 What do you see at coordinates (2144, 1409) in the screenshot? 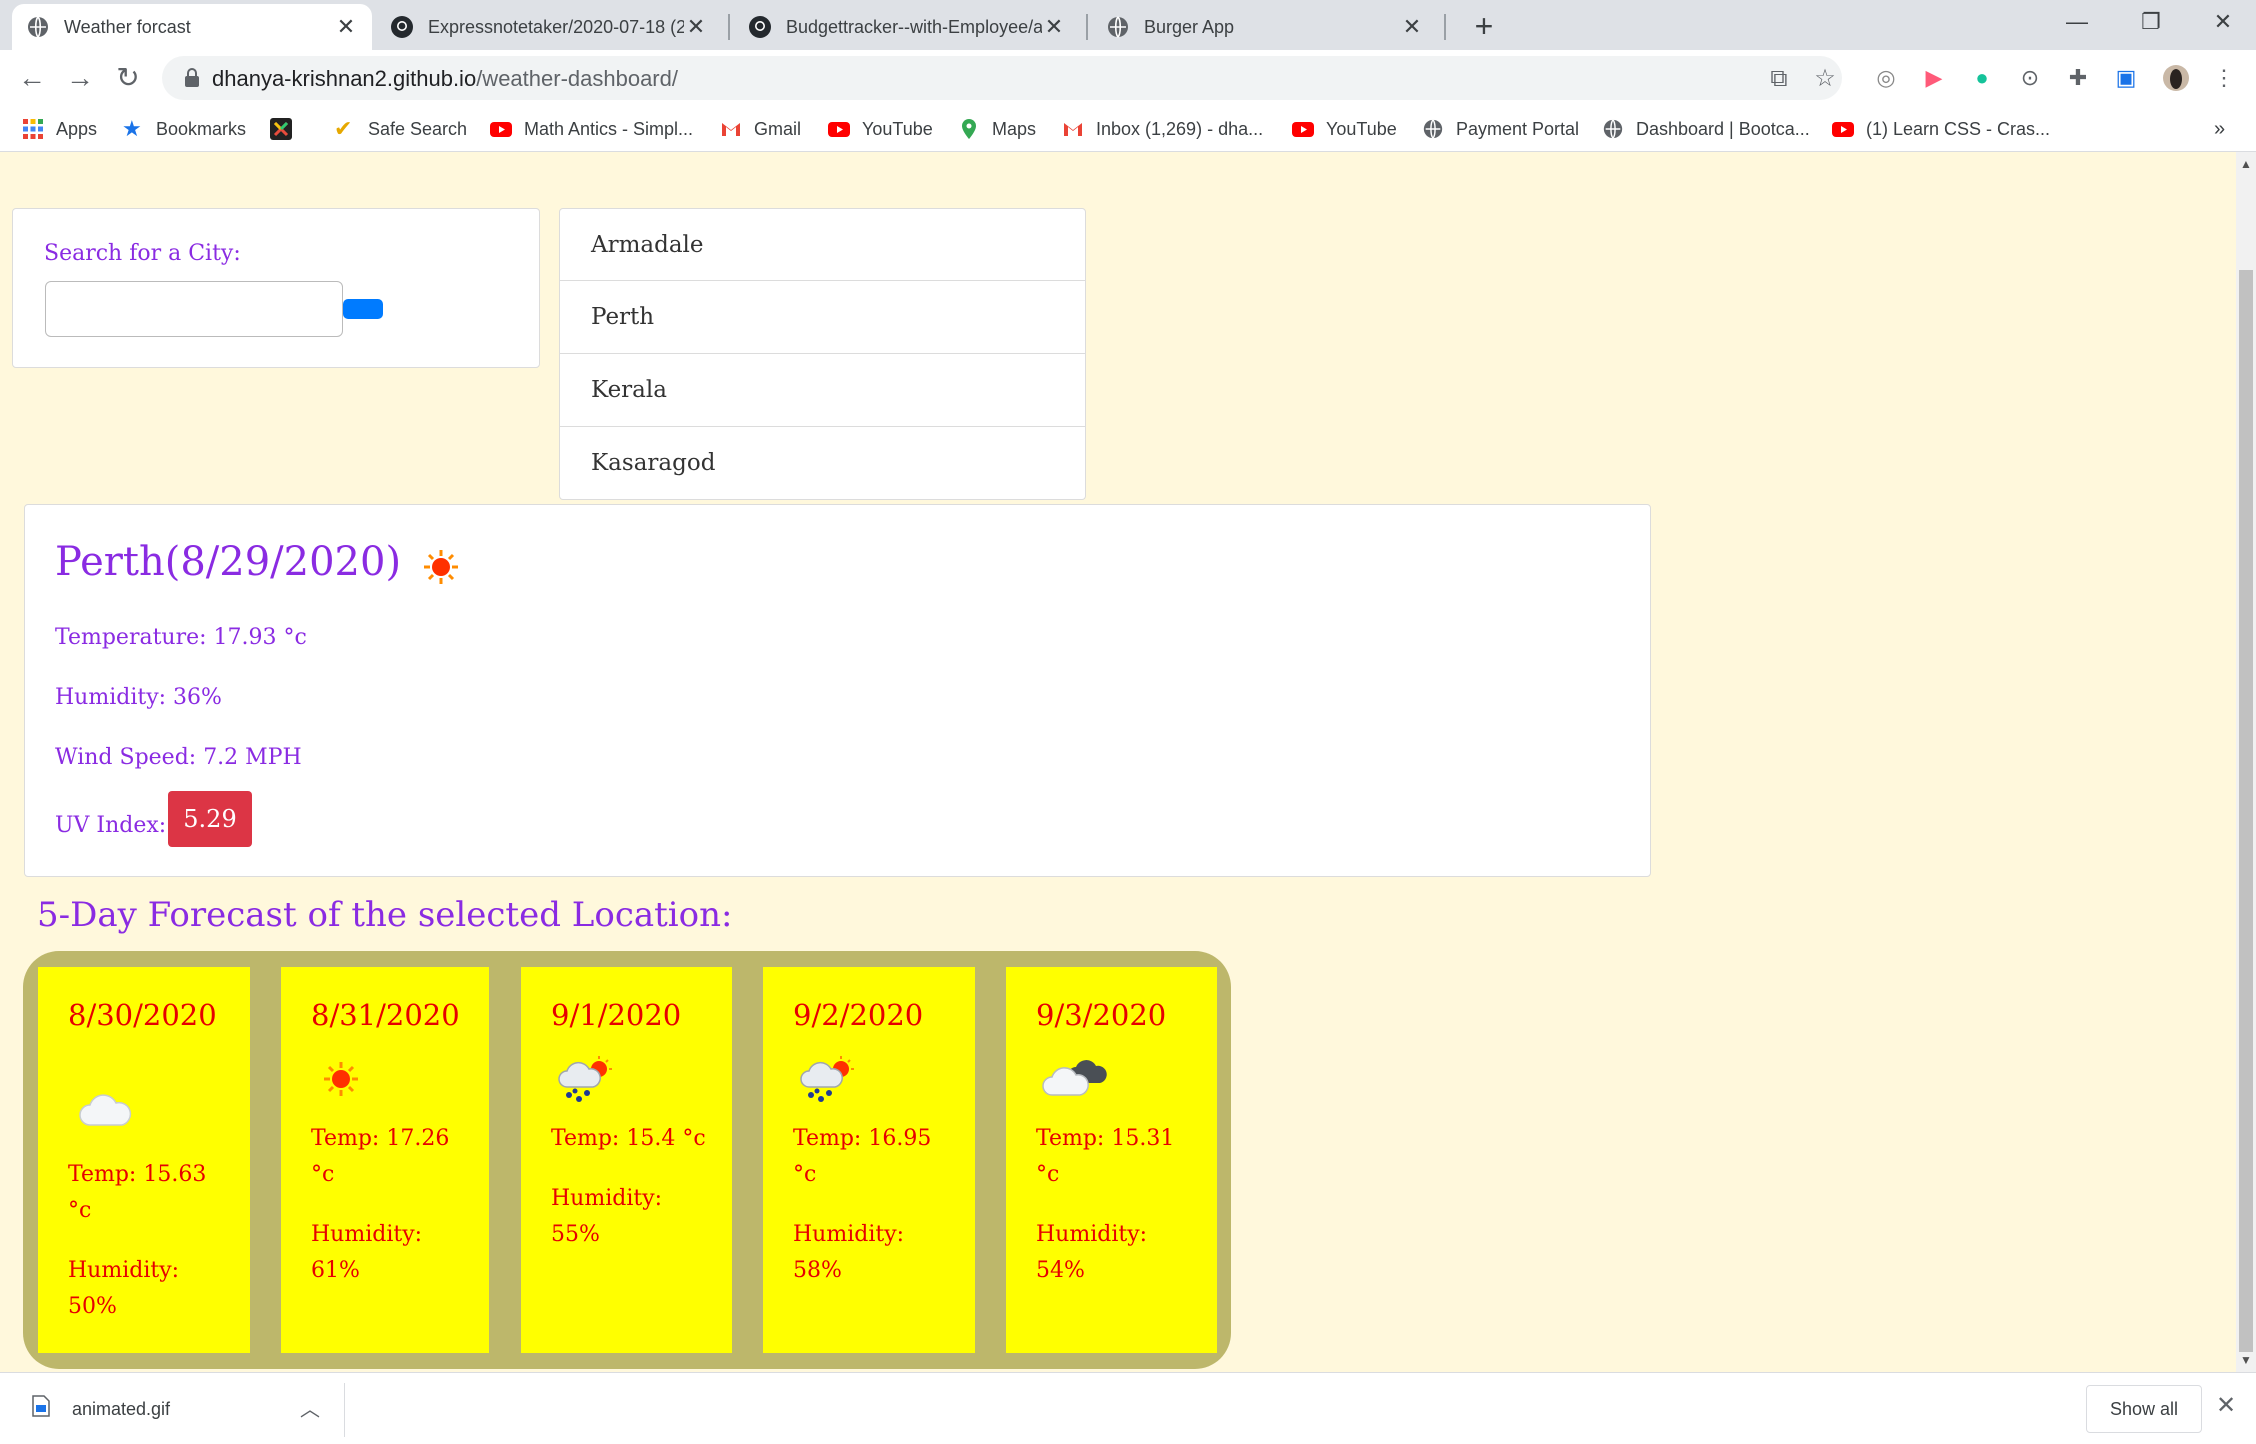
I see `show-all-button: Show all` at bounding box center [2144, 1409].